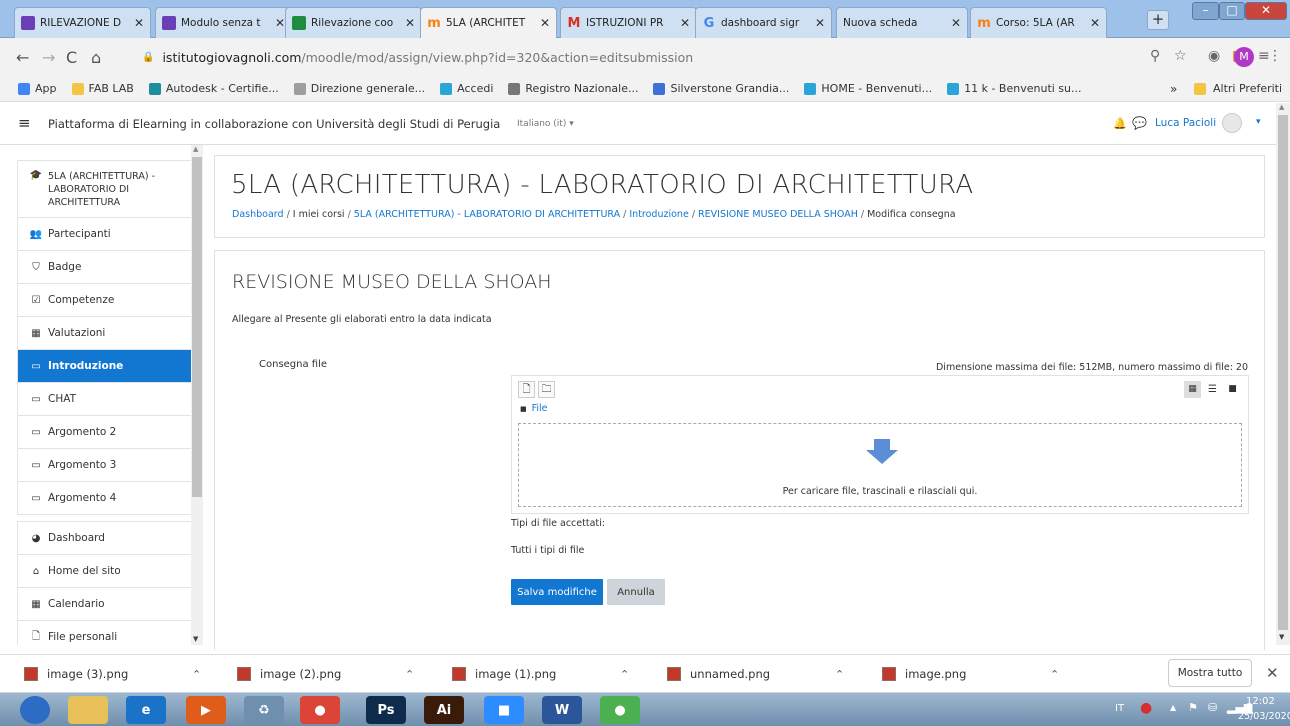  What do you see at coordinates (223, 22) in the screenshot?
I see `tab-2: Modulo senza t ✕` at bounding box center [223, 22].